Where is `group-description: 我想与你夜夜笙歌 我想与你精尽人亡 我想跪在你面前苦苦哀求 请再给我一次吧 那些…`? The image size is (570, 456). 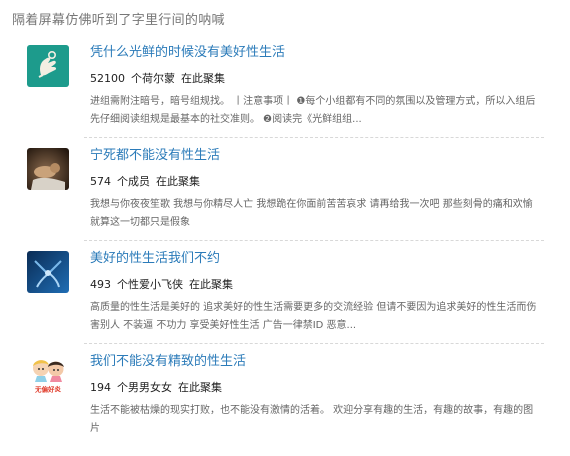 group-description: 我想与你夜夜笙歌 我想与你精尽人亡 我想跪在你面前苦苦哀求 请再给我一次吧 那些… is located at coordinates (311, 213).